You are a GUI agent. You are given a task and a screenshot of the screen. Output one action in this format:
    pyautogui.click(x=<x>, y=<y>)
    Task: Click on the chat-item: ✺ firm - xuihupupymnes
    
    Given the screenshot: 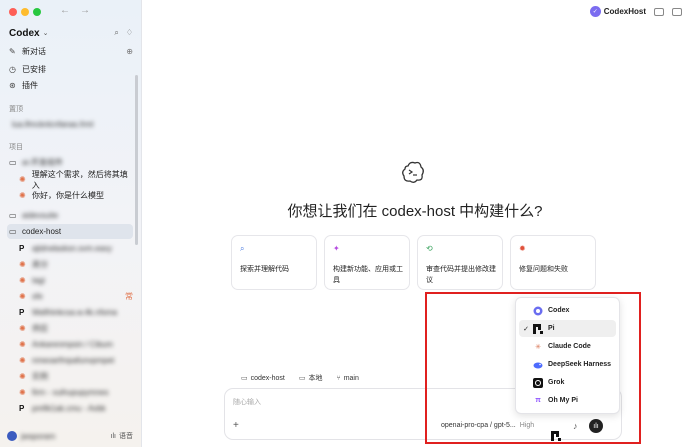 What is the action you would take?
    pyautogui.click(x=75, y=392)
    